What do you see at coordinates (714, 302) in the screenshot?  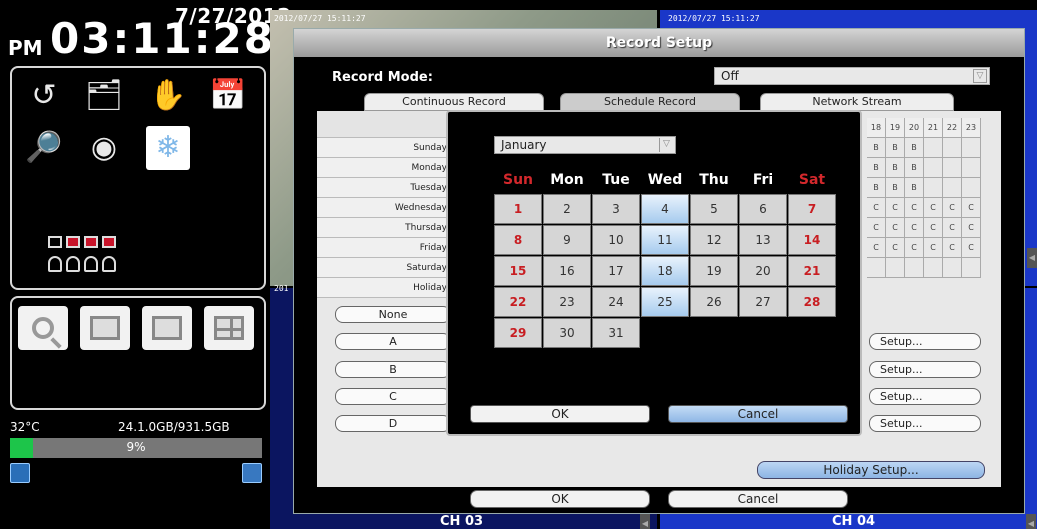 I see `calendar-day-26: 26` at bounding box center [714, 302].